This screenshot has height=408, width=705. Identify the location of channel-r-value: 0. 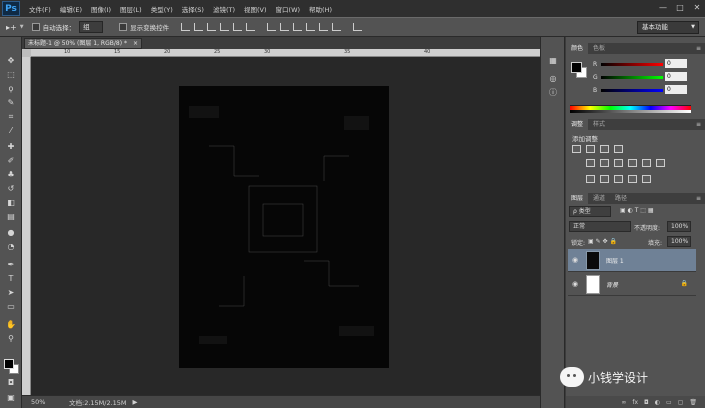
(676, 63).